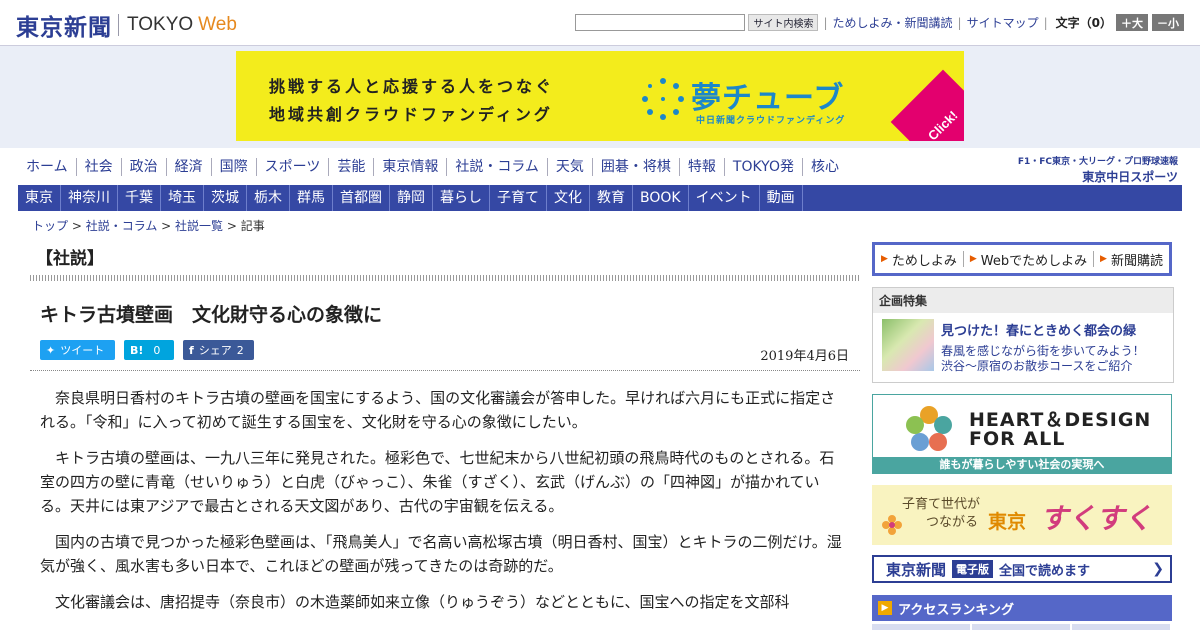 The height and width of the screenshot is (630, 1200). What do you see at coordinates (292, 167) in the screenshot?
I see `nav-sports: スポーツ` at bounding box center [292, 167].